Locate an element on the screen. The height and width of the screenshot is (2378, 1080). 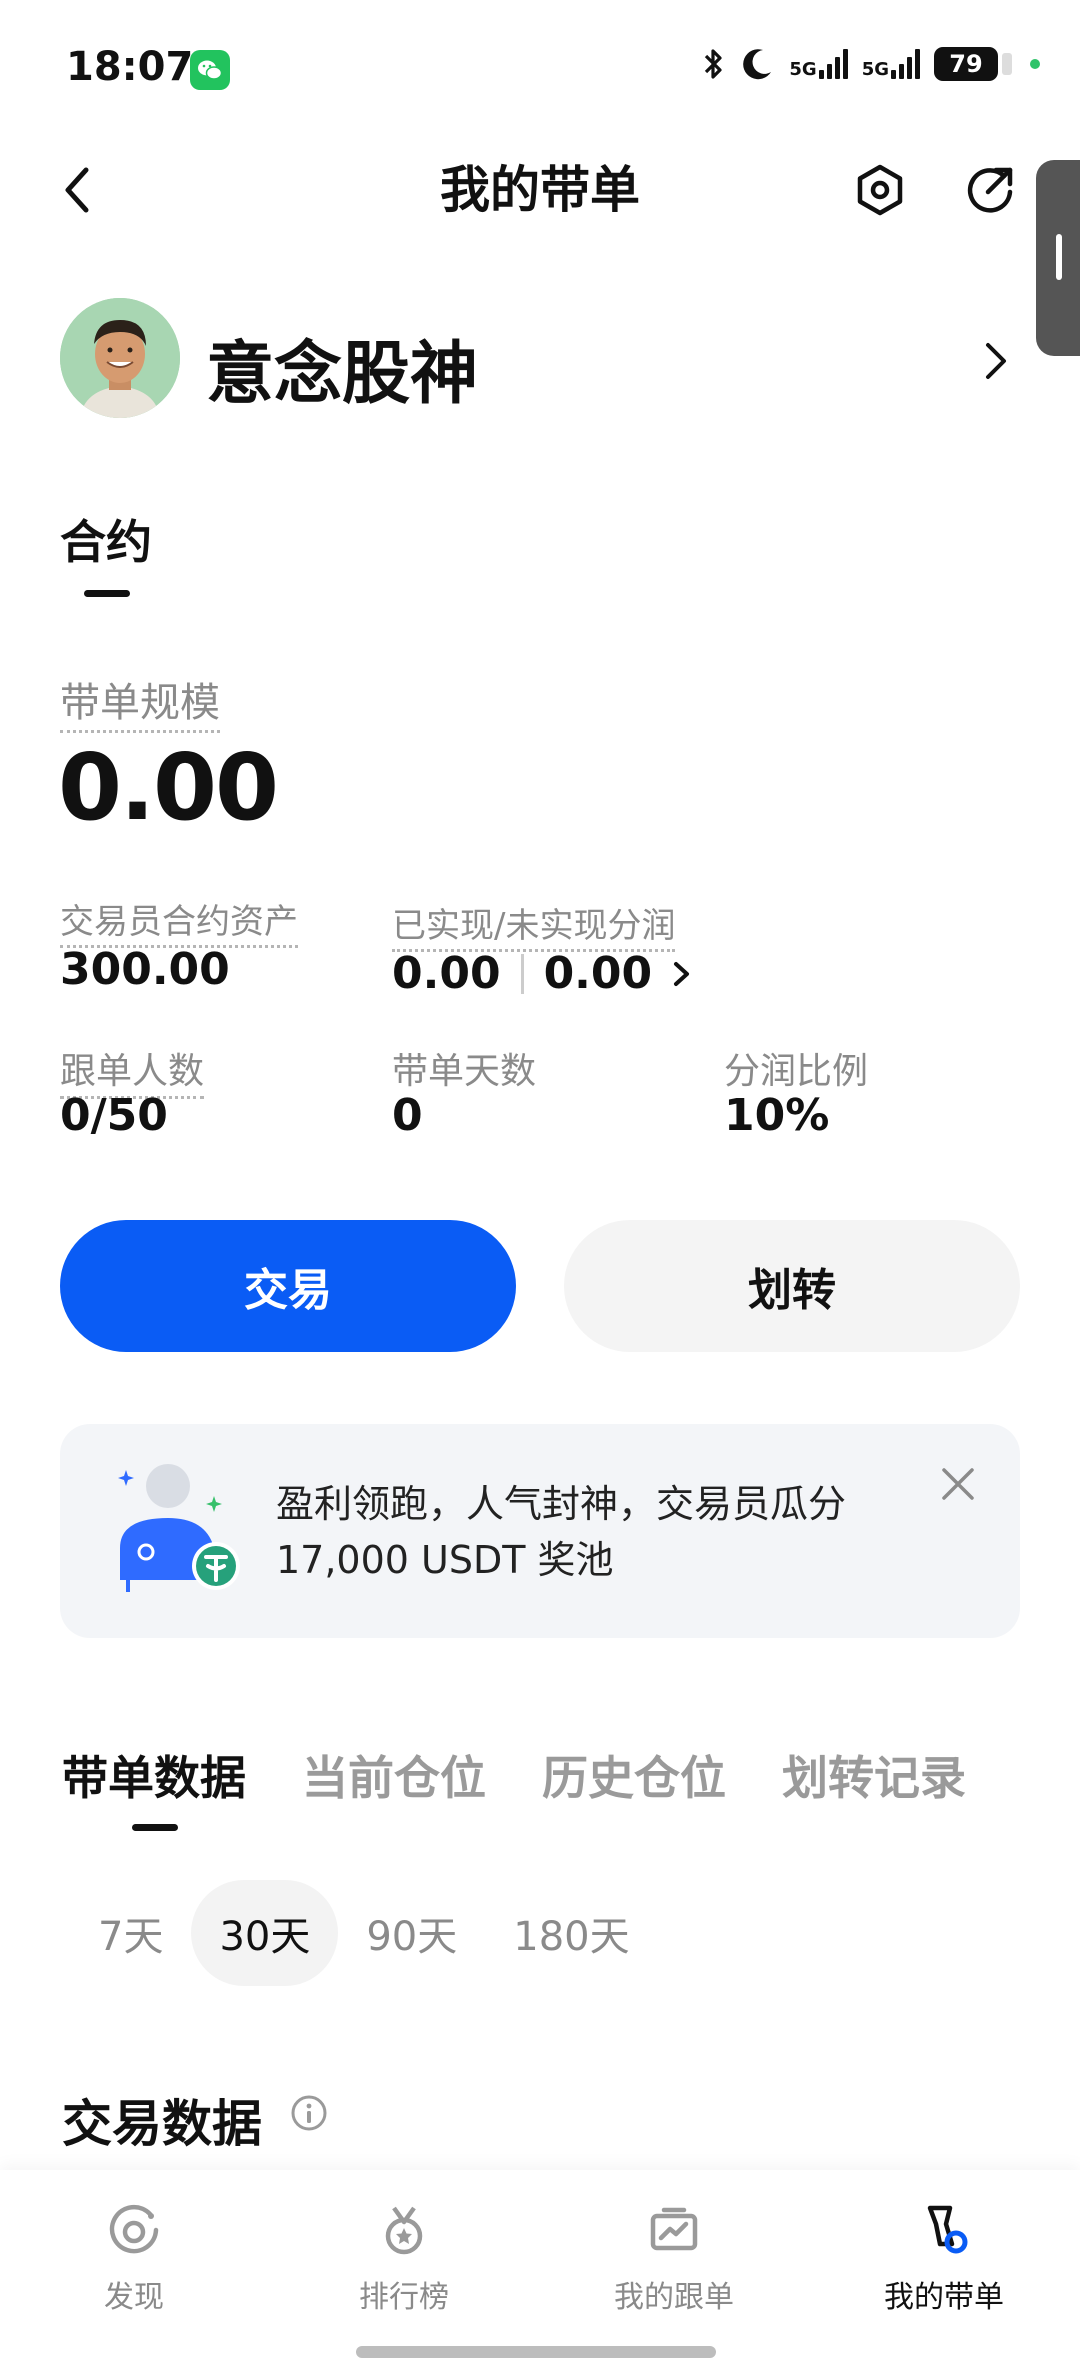
signal-icon-2: 5G is located at coordinates (891, 64).